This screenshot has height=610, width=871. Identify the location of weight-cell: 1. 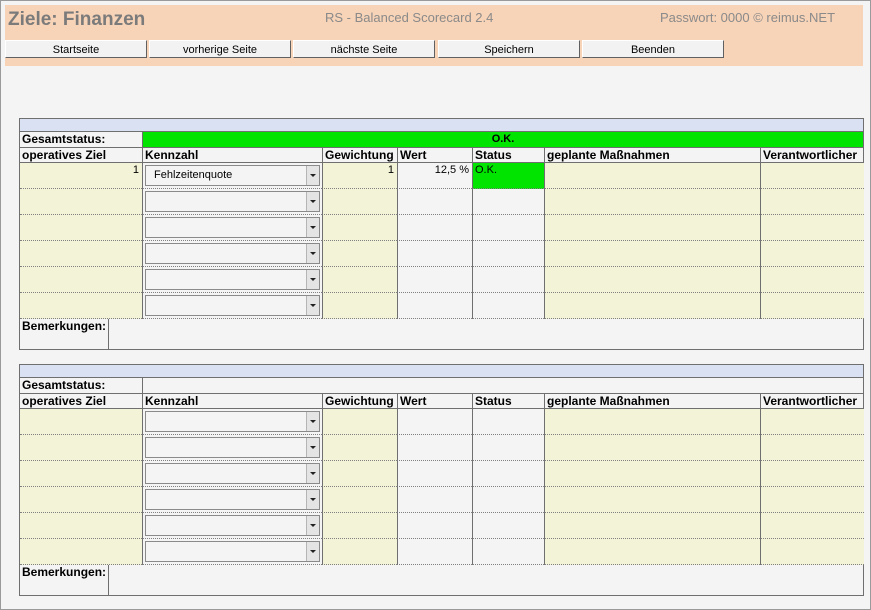
(359, 176).